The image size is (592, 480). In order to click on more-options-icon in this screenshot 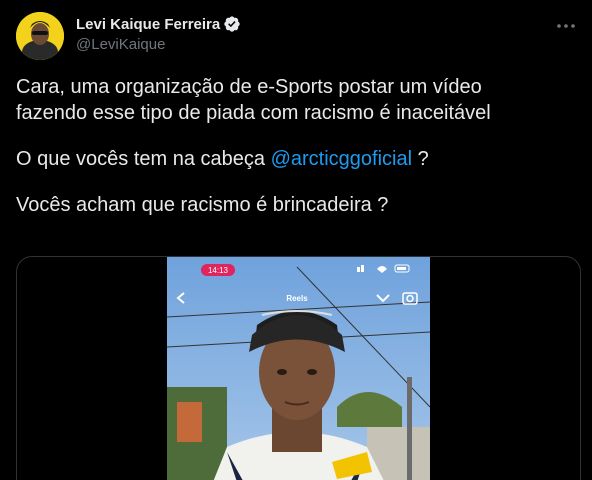, I will do `click(566, 26)`.